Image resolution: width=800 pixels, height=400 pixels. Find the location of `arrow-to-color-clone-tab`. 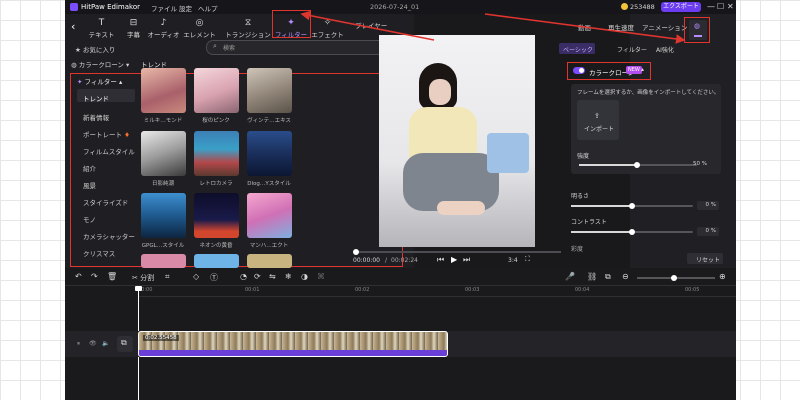

arrow-to-color-clone-tab is located at coordinates (585, 28).